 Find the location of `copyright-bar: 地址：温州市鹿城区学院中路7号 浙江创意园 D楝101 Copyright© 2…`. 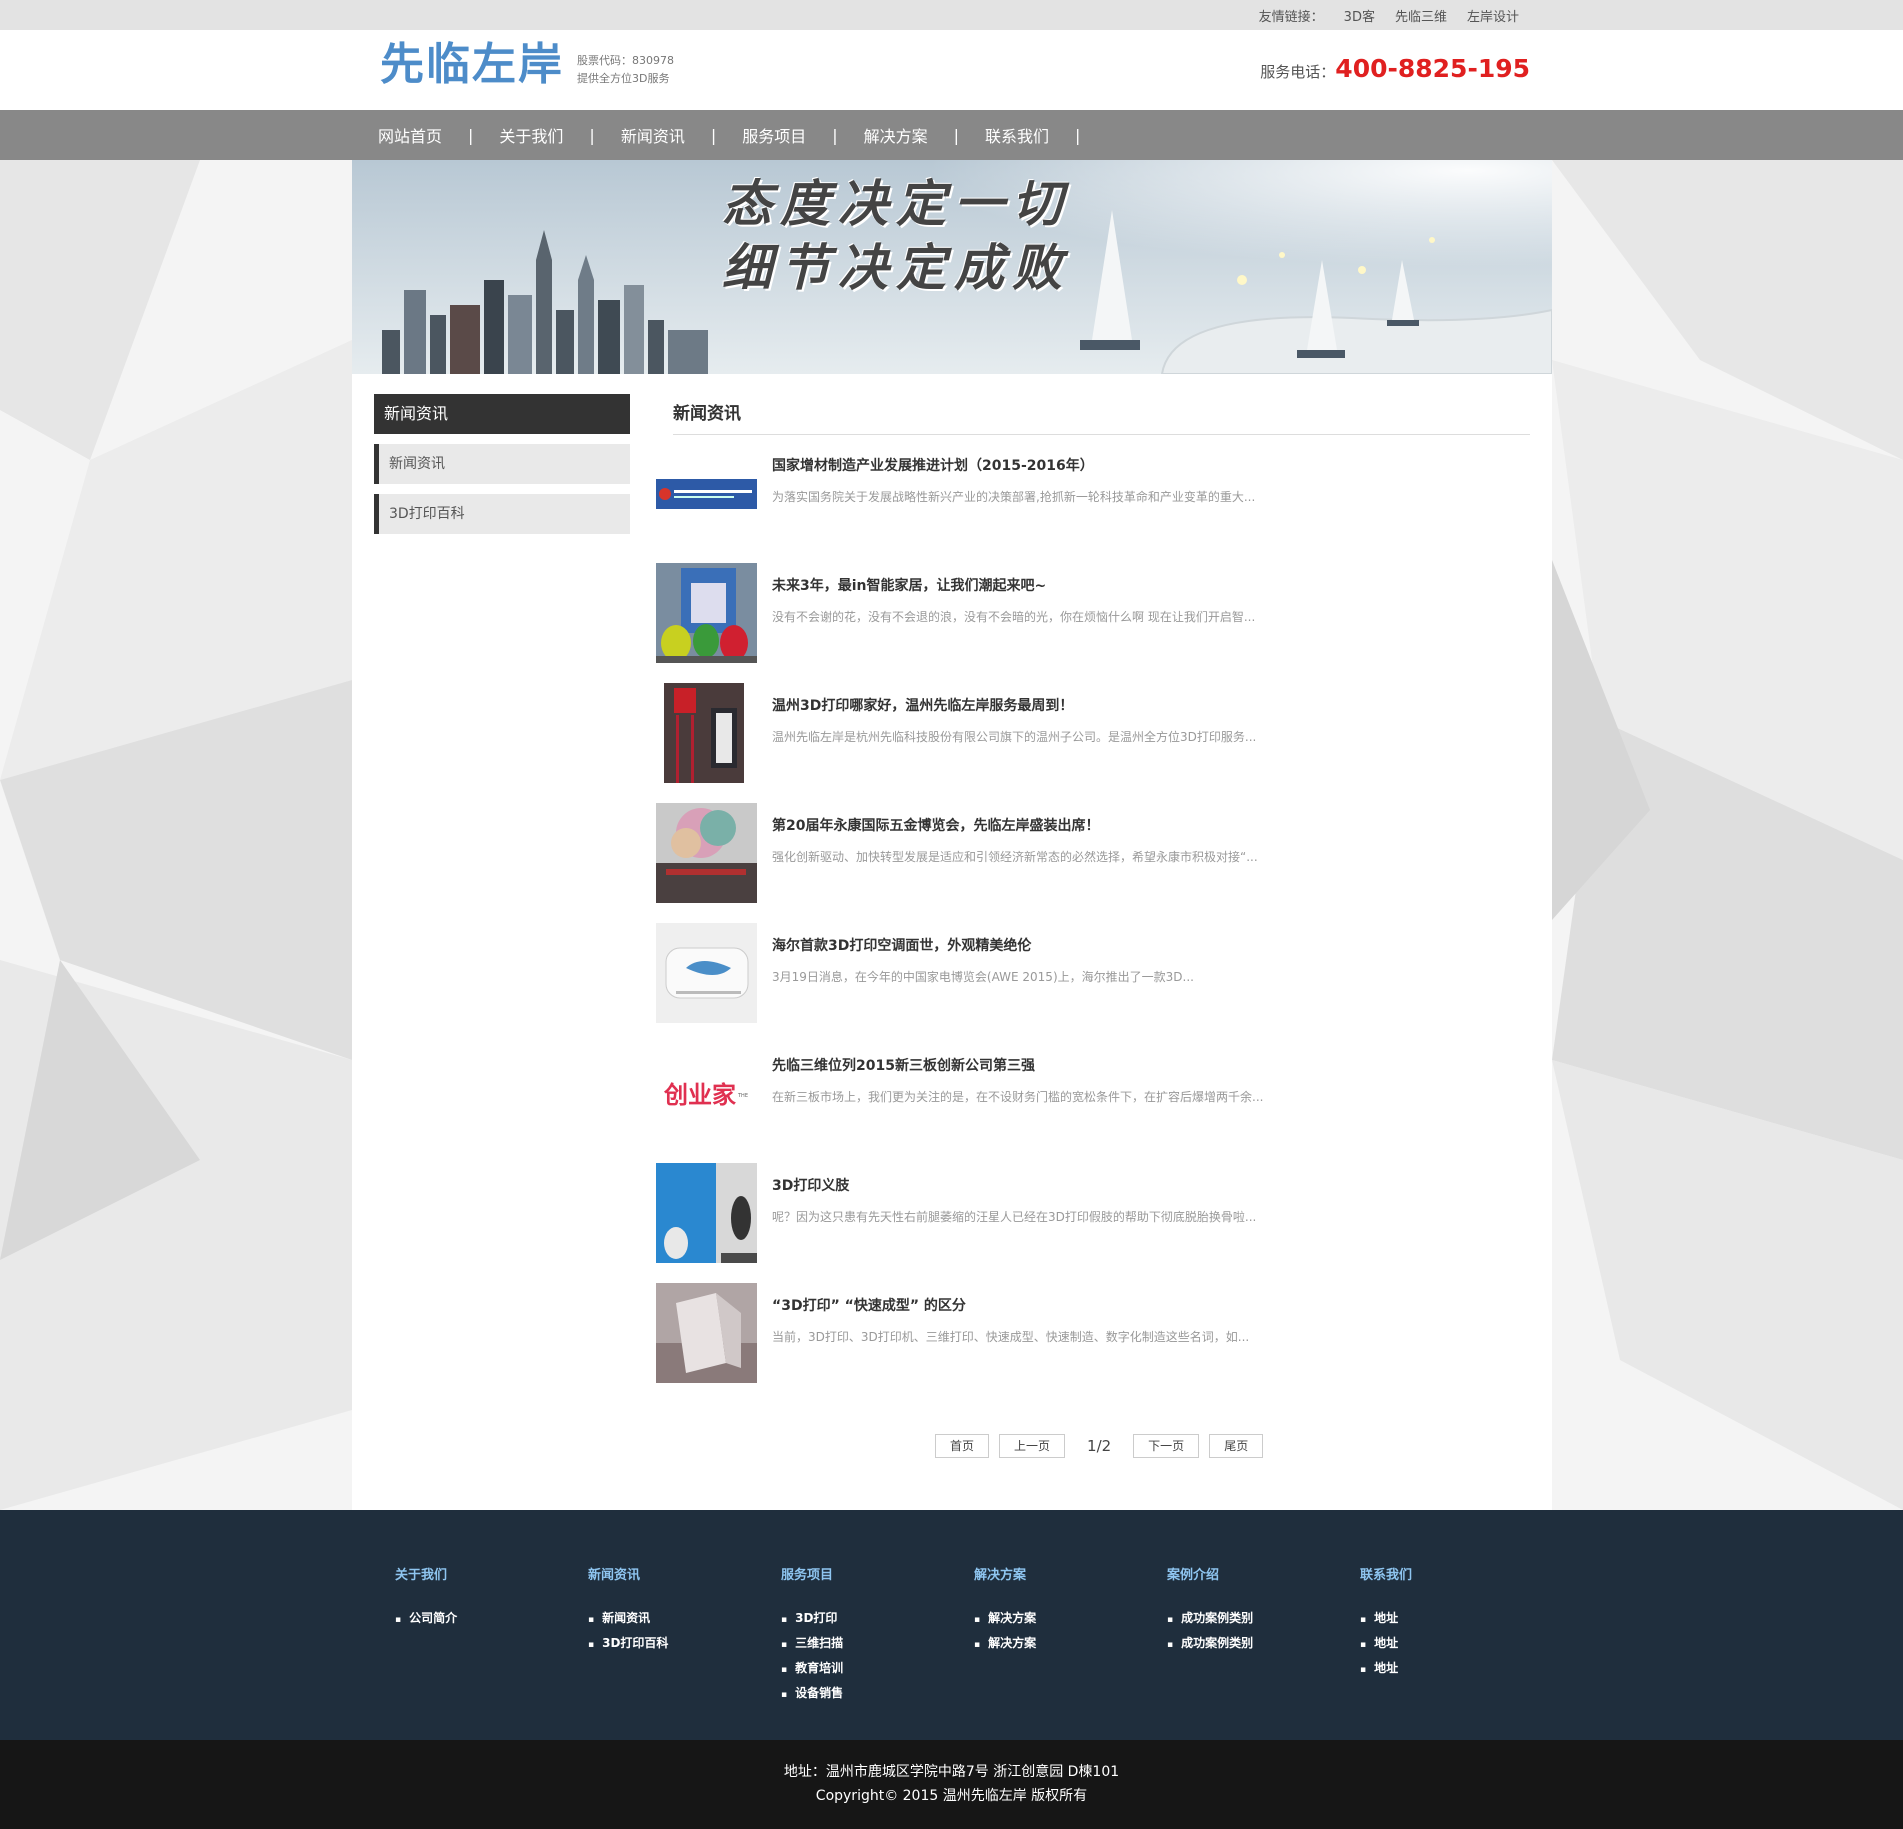

copyright-bar: 地址：温州市鹿城区学院中路7号 浙江创意园 D楝101 Copyright© 2… is located at coordinates (951, 1784).